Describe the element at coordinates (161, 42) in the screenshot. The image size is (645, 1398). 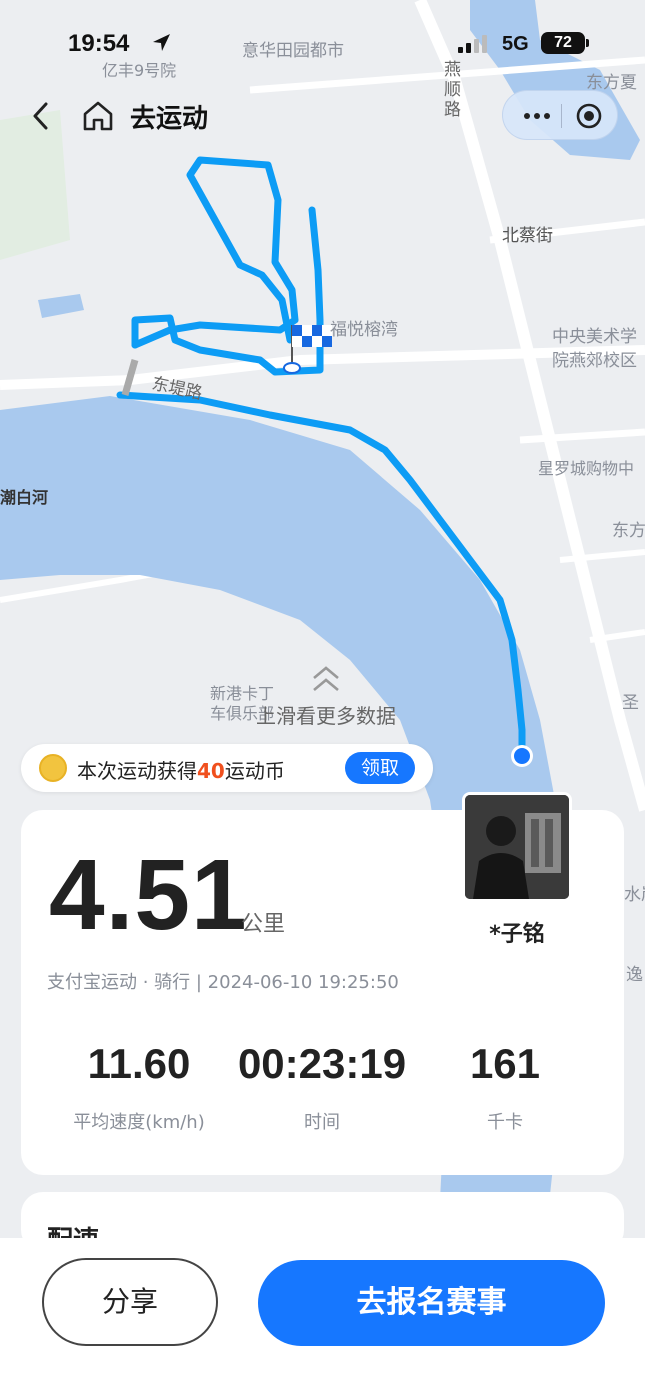
I see `location-arrow-icon` at that location.